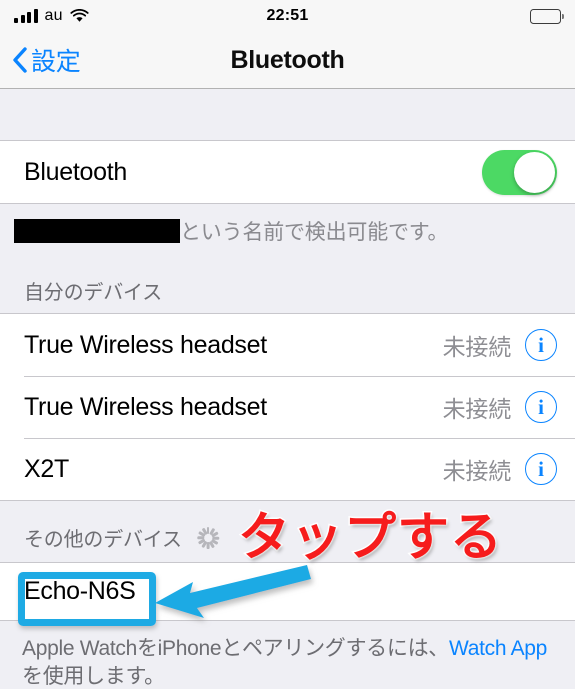  I want to click on redacted-device-name, so click(97, 231).